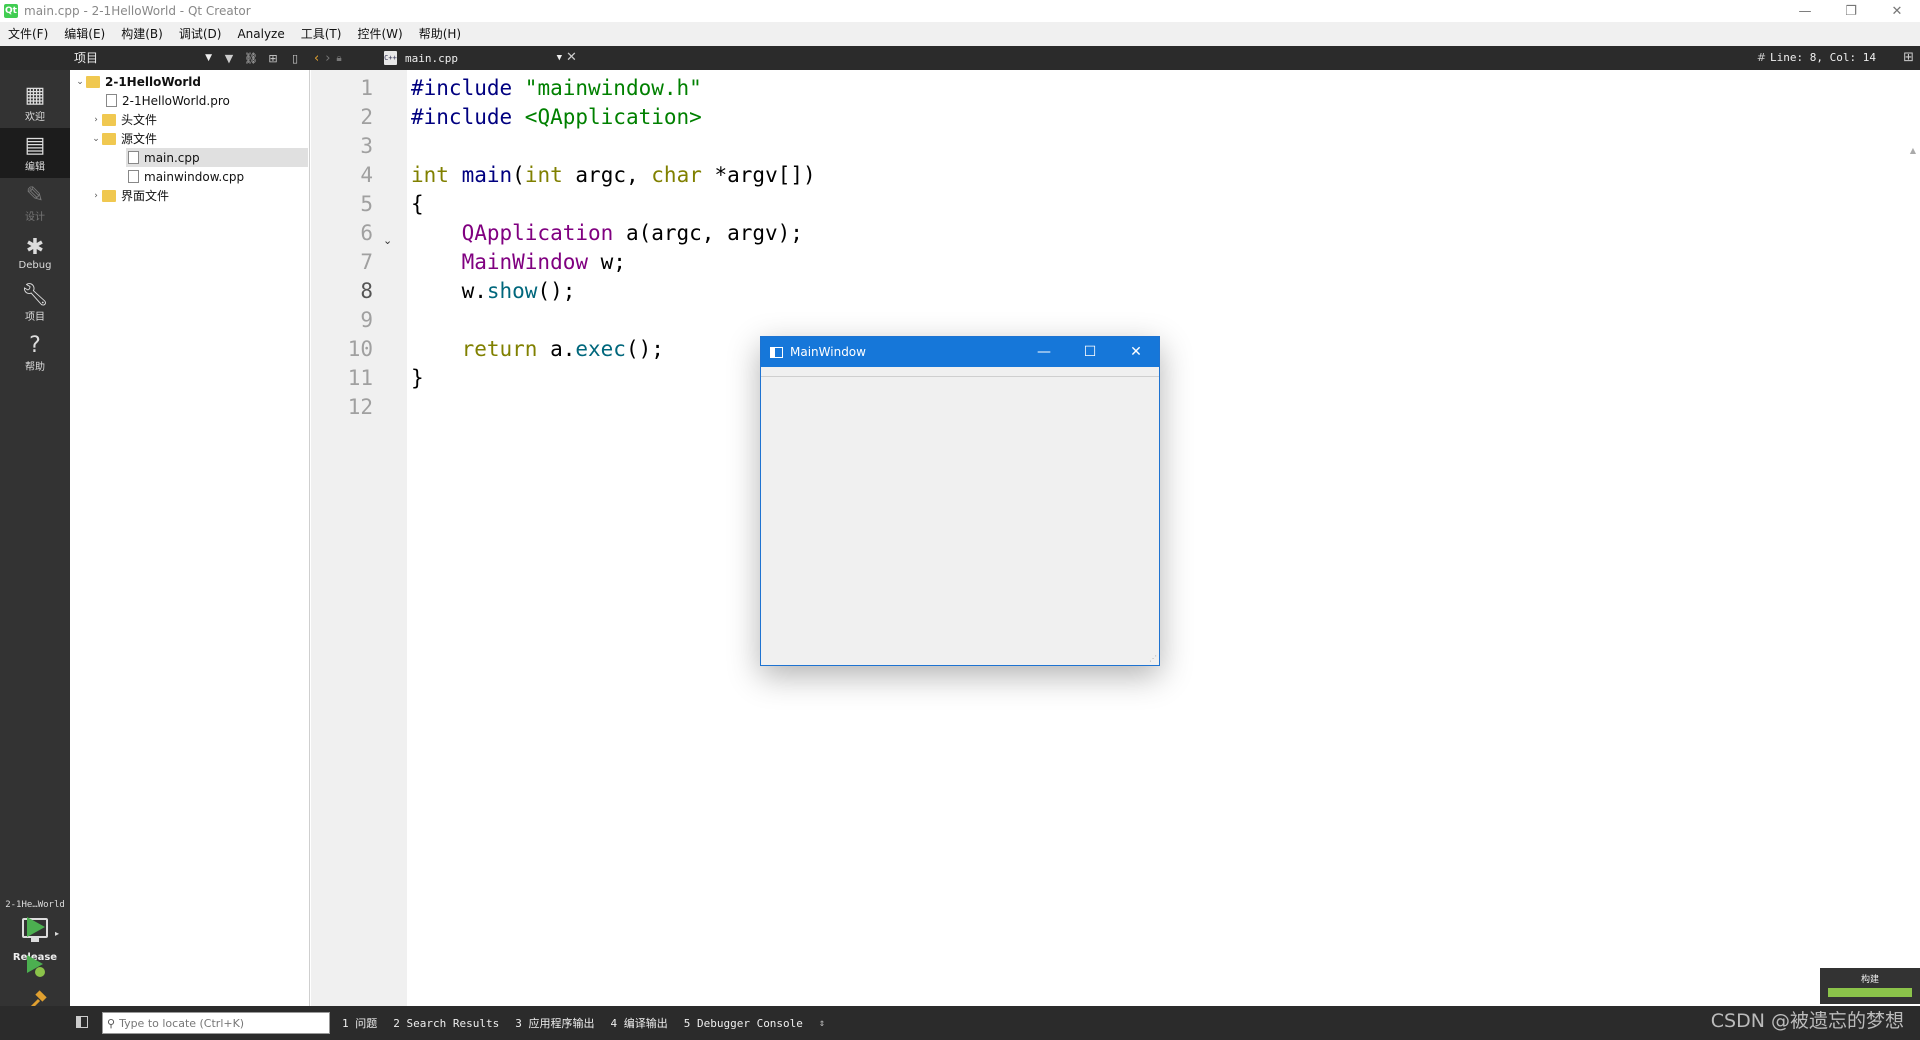 This screenshot has width=1920, height=1040. I want to click on close-button: ✕, so click(1897, 11).